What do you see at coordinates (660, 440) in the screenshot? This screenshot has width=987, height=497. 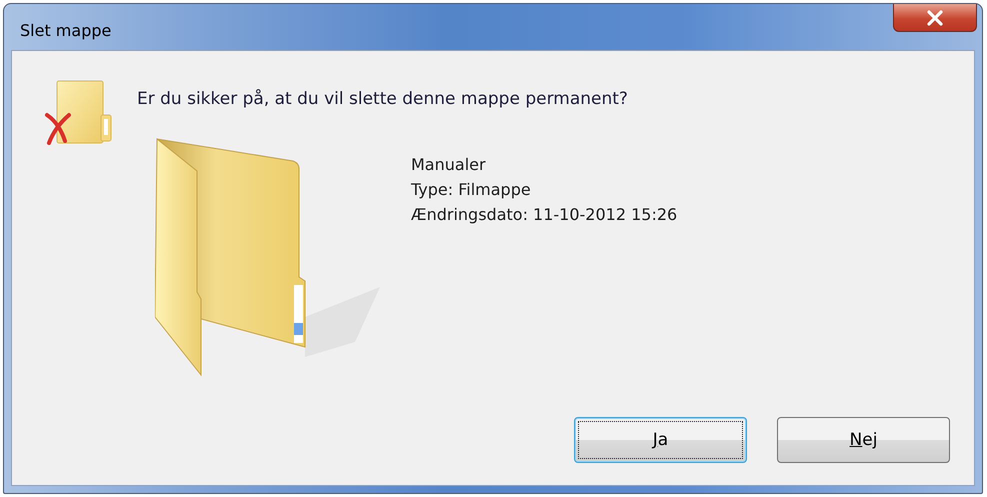 I see `yes-button: Ja` at bounding box center [660, 440].